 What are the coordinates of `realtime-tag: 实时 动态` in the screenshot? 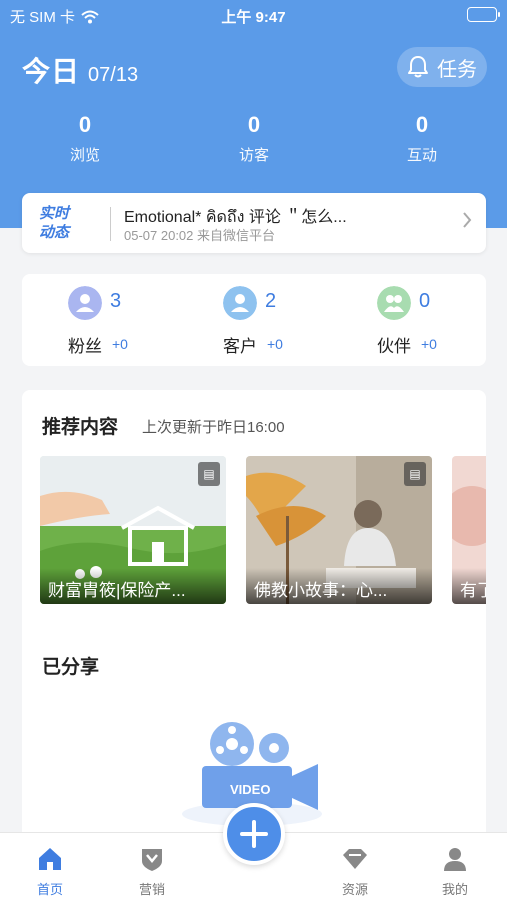 It's located at (54, 223).